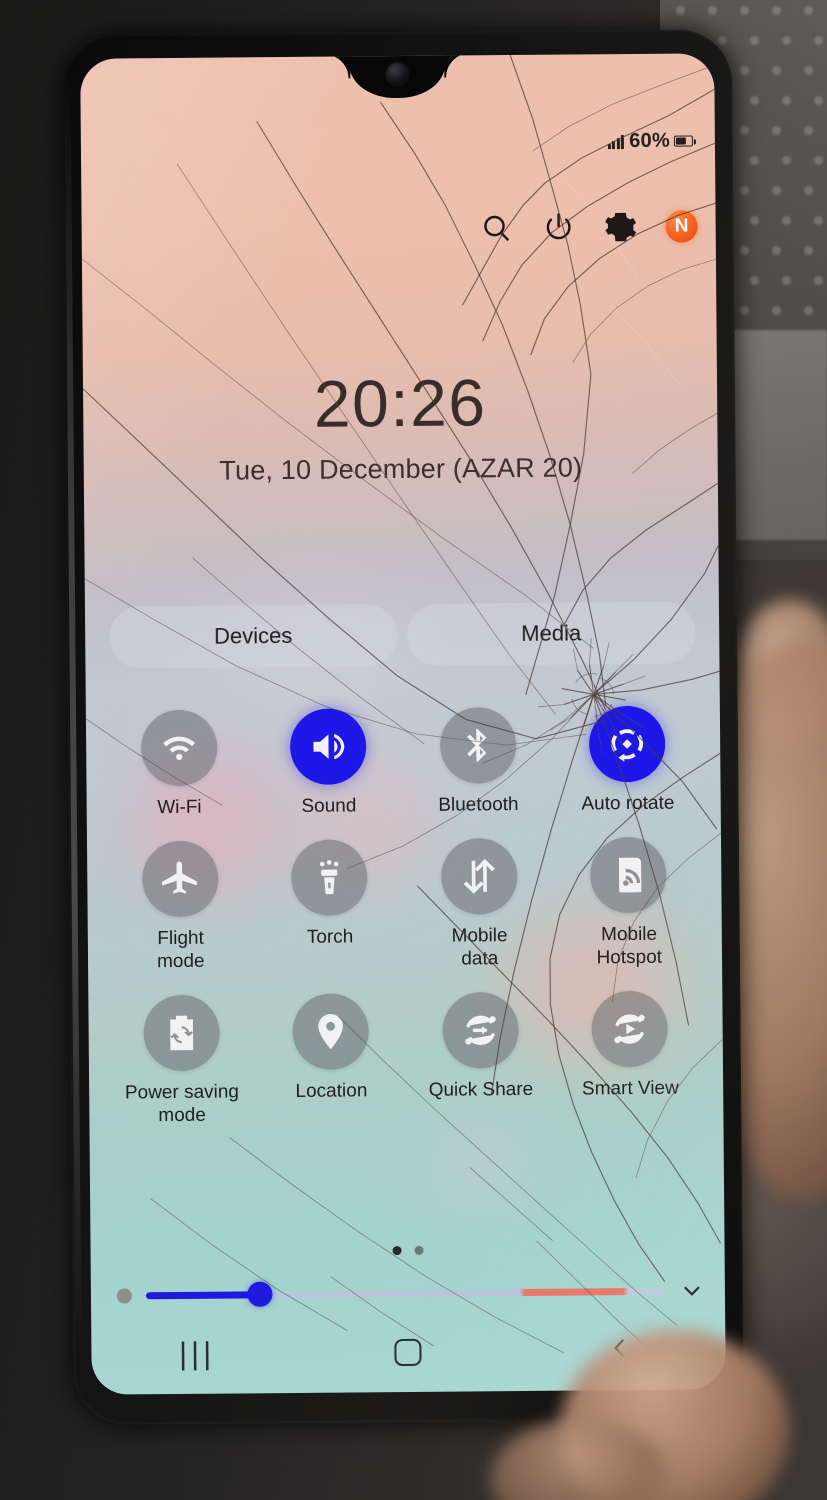 The height and width of the screenshot is (1500, 827). What do you see at coordinates (179, 748) in the screenshot?
I see `wifi-icon` at bounding box center [179, 748].